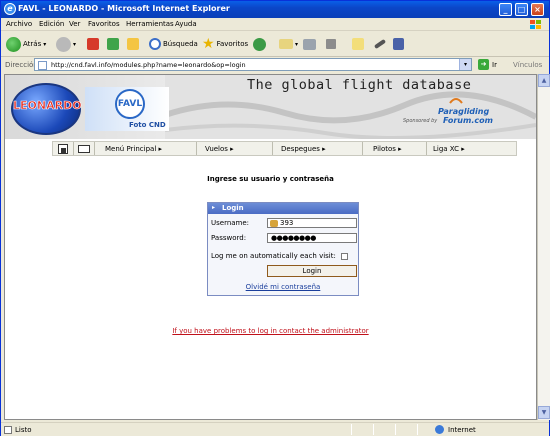 The height and width of the screenshot is (436, 550). What do you see at coordinates (543, 247) in the screenshot?
I see `vertical-scrollbar: ▲ ▼` at bounding box center [543, 247].